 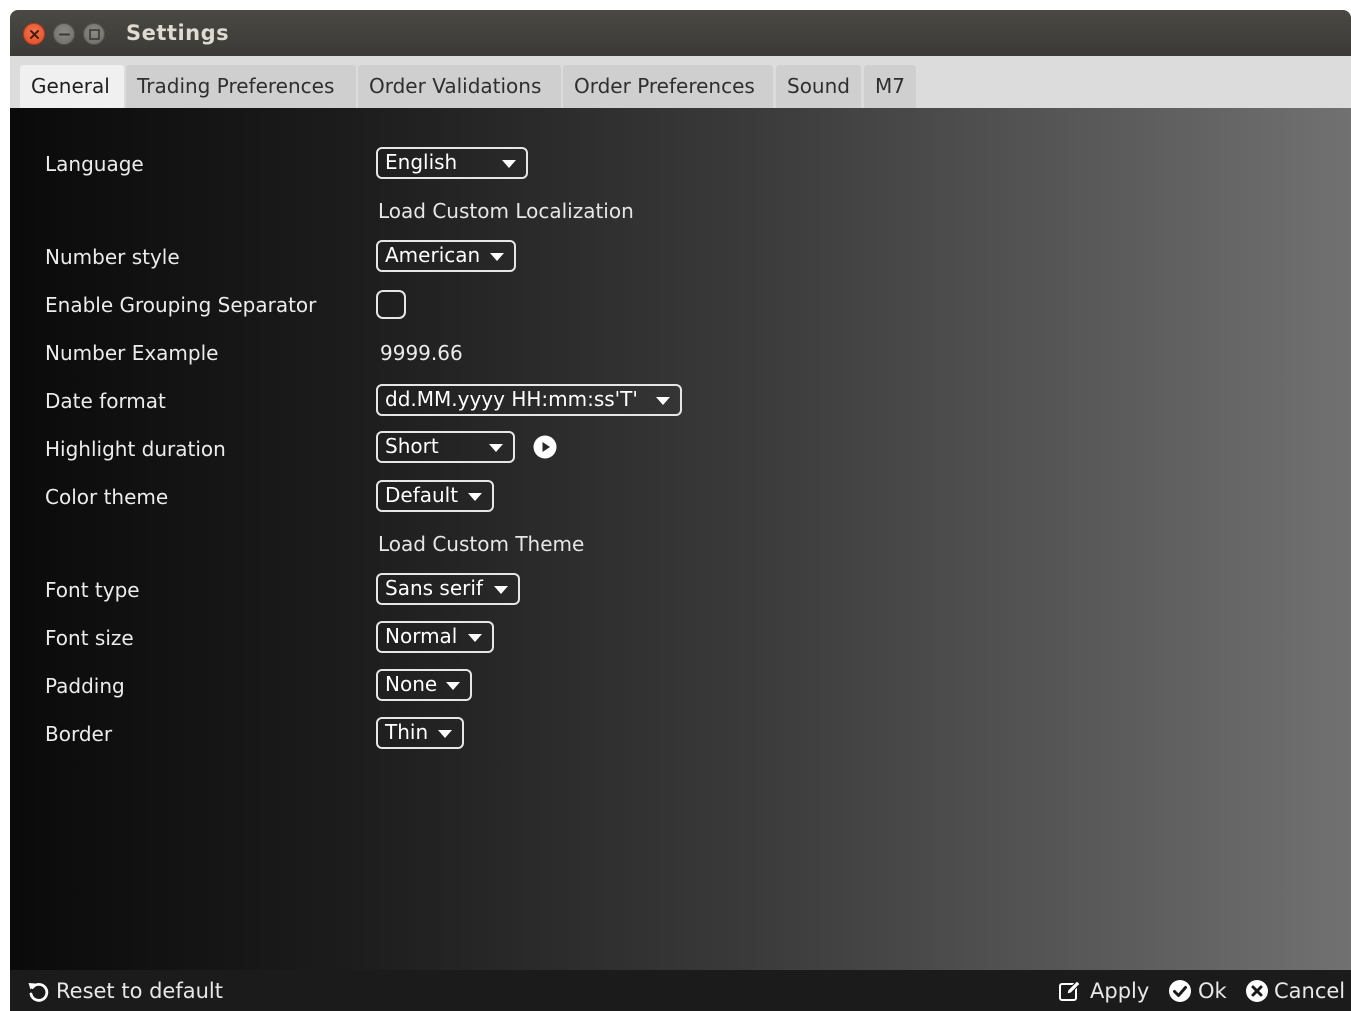 I want to click on date-format-label: Date format, so click(x=105, y=401).